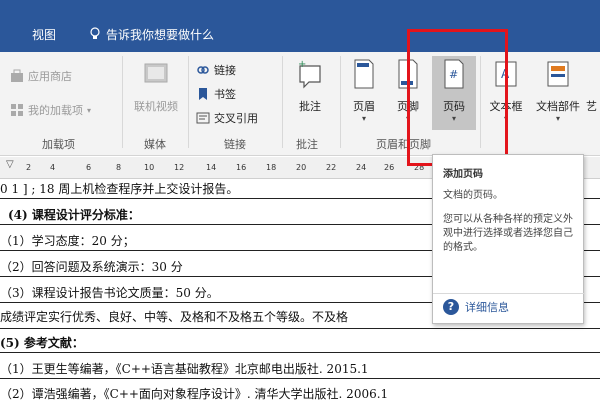 The image size is (600, 400). What do you see at coordinates (558, 93) in the screenshot?
I see `doc-parts-button: 文档部件 ▾` at bounding box center [558, 93].